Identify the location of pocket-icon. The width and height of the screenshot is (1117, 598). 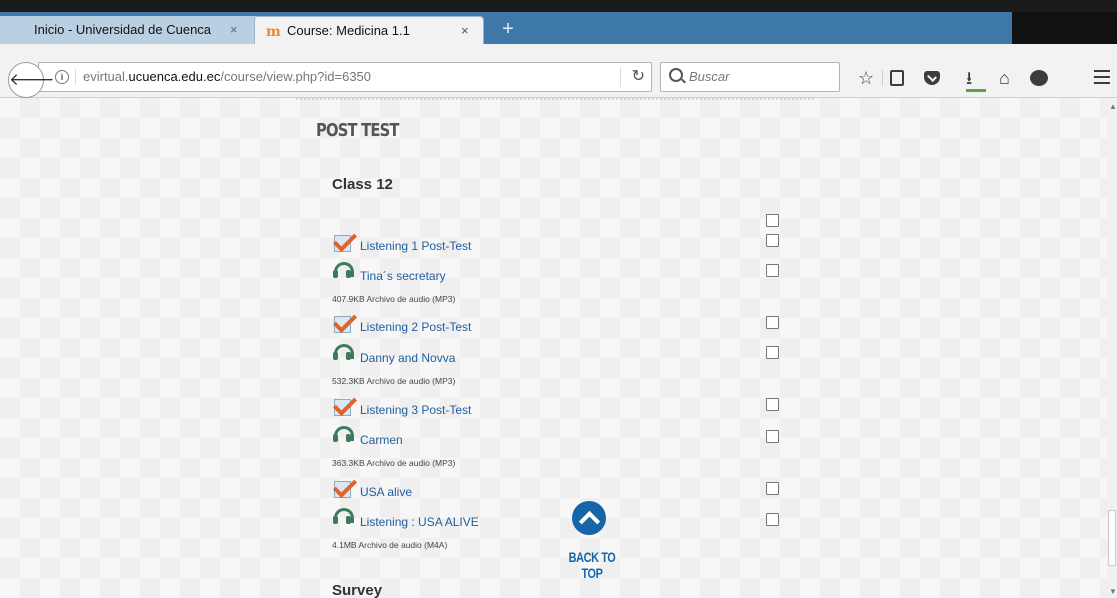
(932, 78).